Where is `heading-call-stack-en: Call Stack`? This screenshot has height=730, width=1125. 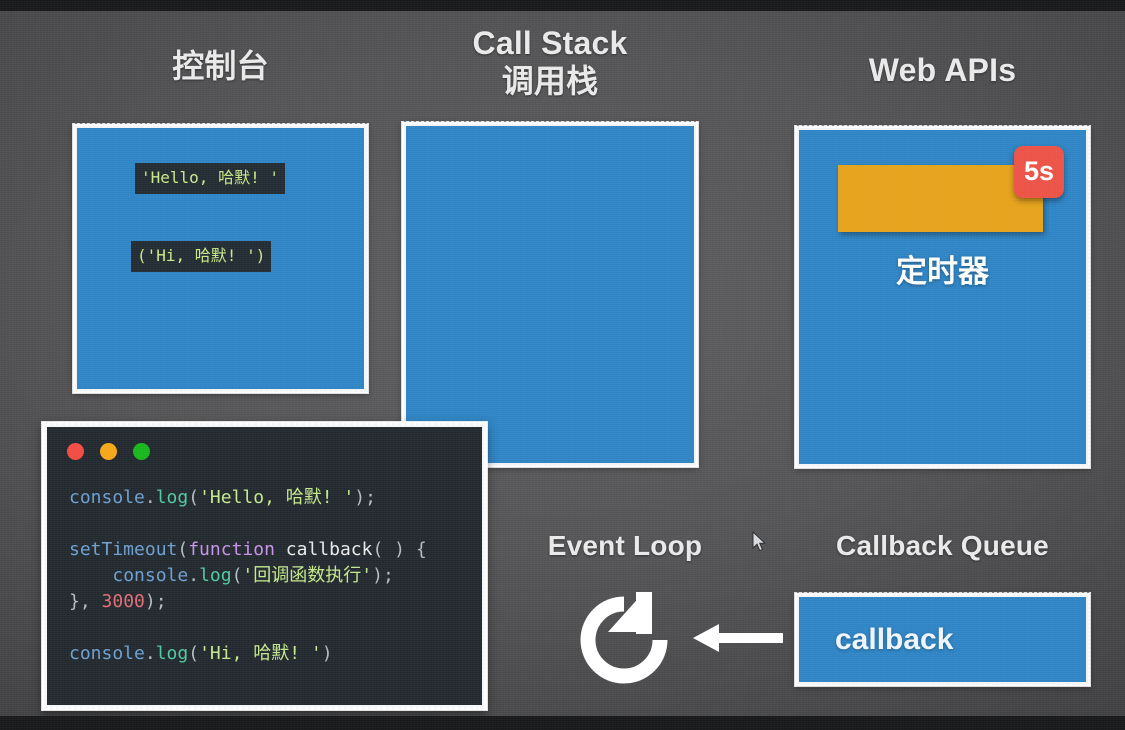
heading-call-stack-en: Call Stack is located at coordinates (550, 43).